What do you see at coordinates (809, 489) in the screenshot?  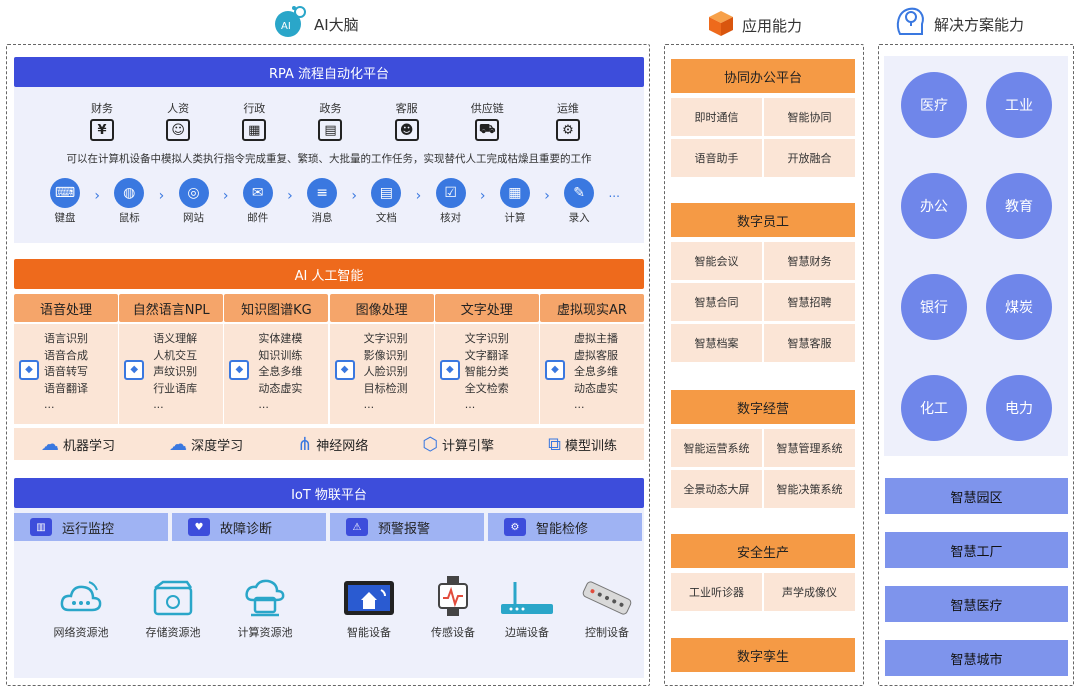 I see `app-item: 智能决策系统` at bounding box center [809, 489].